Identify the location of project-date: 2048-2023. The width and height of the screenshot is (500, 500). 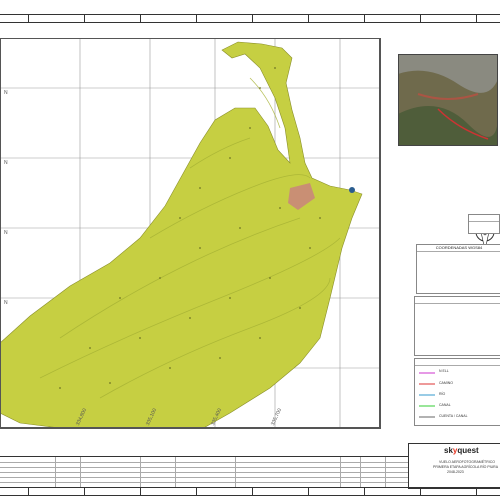
(455, 472).